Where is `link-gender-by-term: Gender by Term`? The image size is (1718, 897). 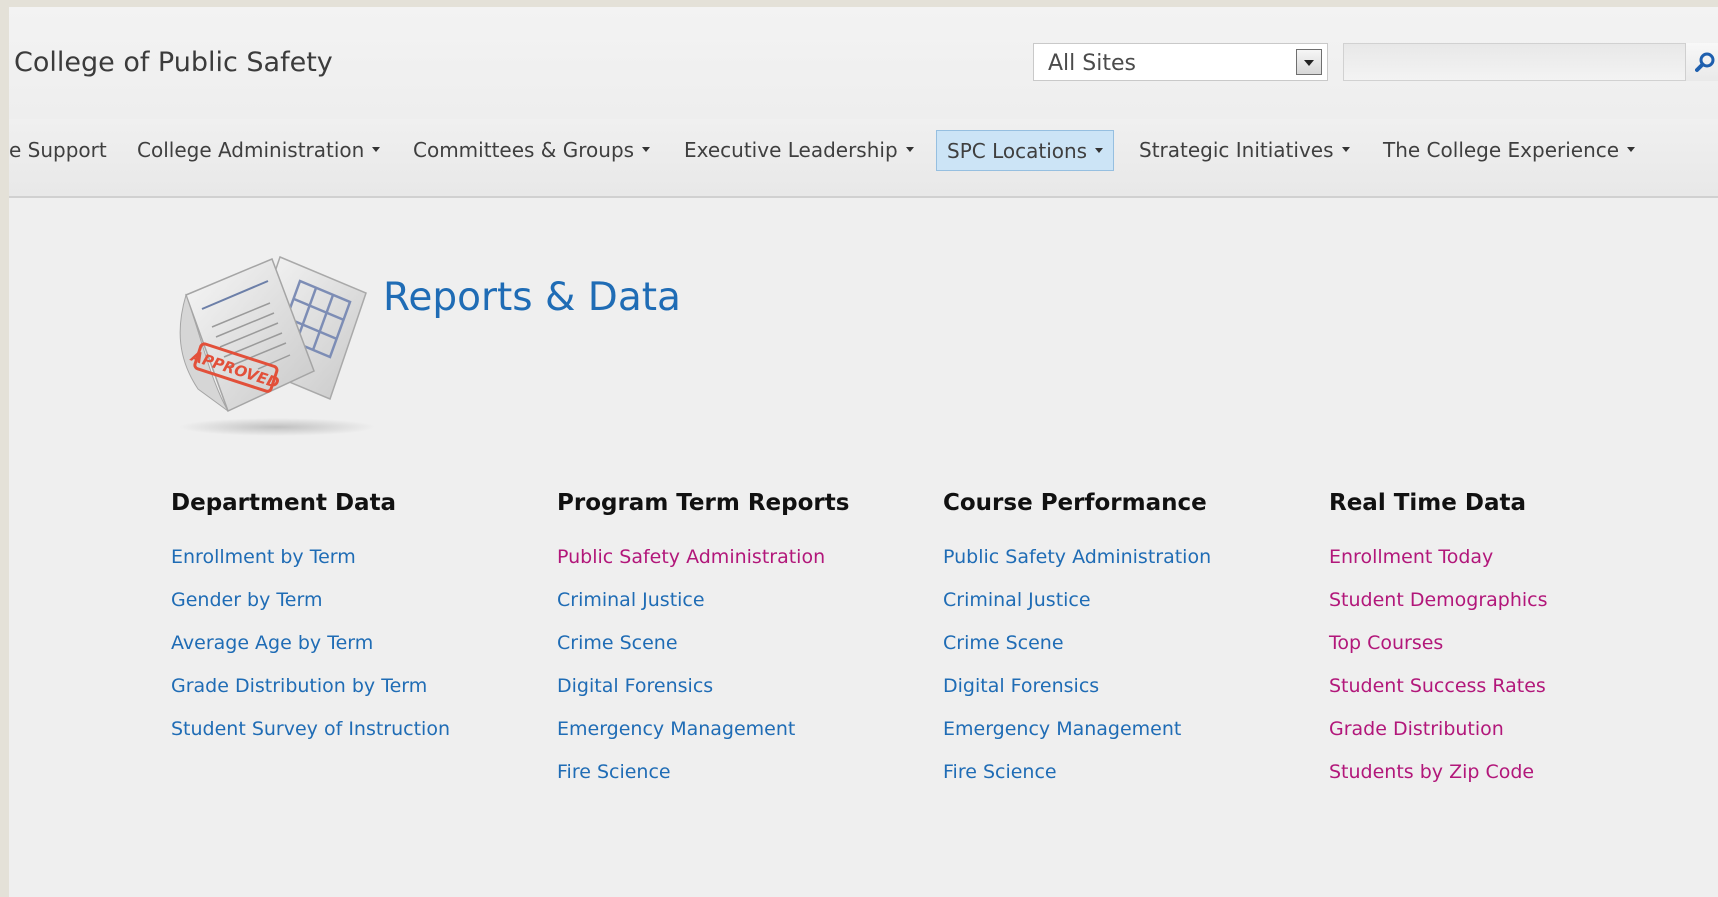 link-gender-by-term: Gender by Term is located at coordinates (246, 600).